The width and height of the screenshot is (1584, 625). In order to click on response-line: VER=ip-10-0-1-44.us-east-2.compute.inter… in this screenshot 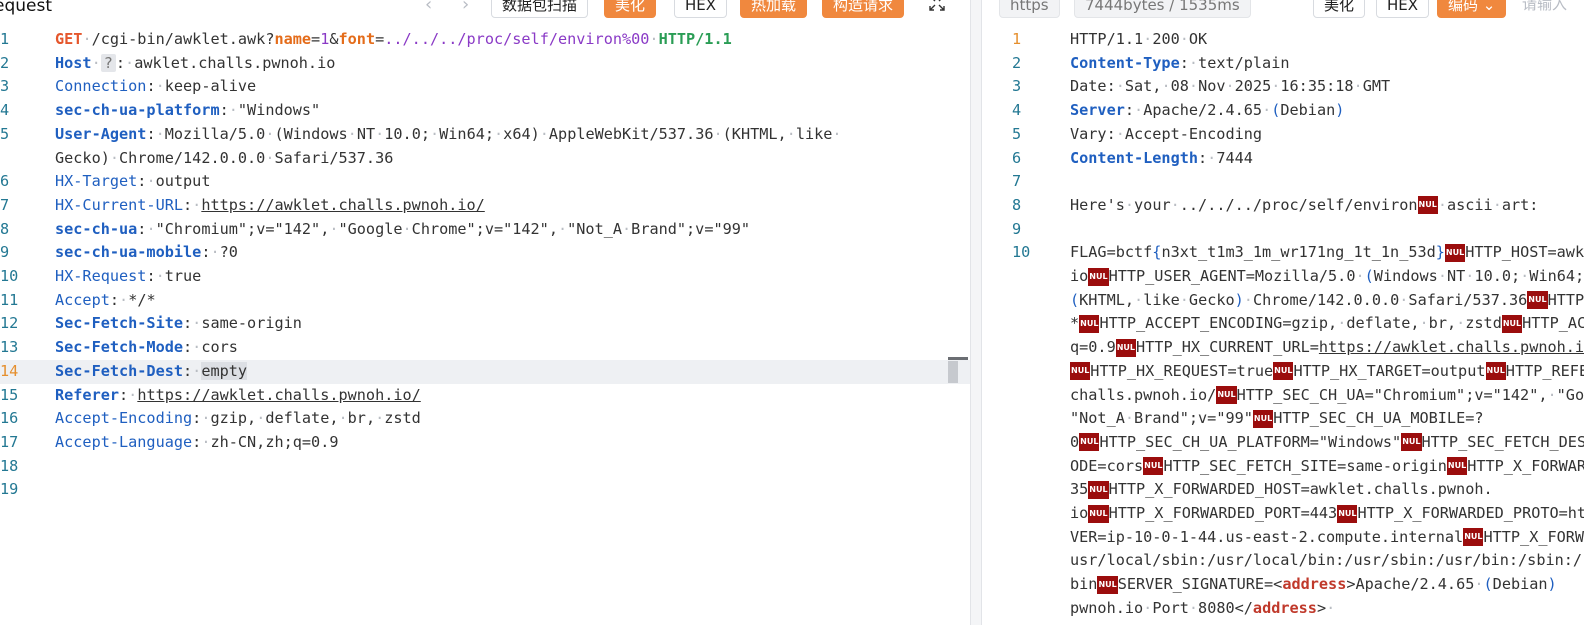, I will do `click(1283, 538)`.